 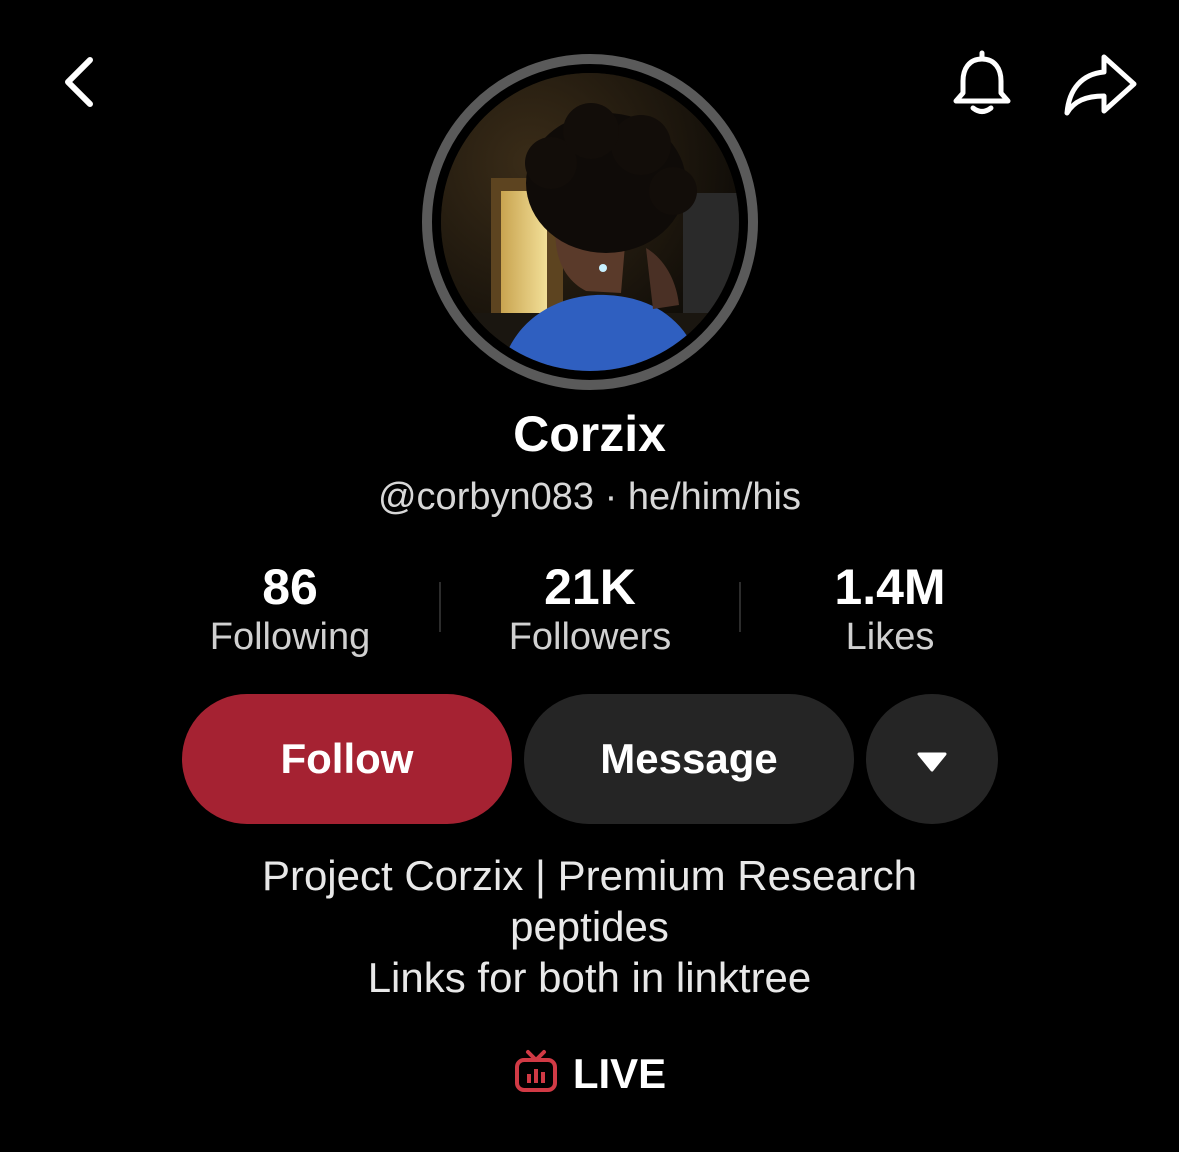 I want to click on stat-value: 1.4M, so click(x=890, y=587).